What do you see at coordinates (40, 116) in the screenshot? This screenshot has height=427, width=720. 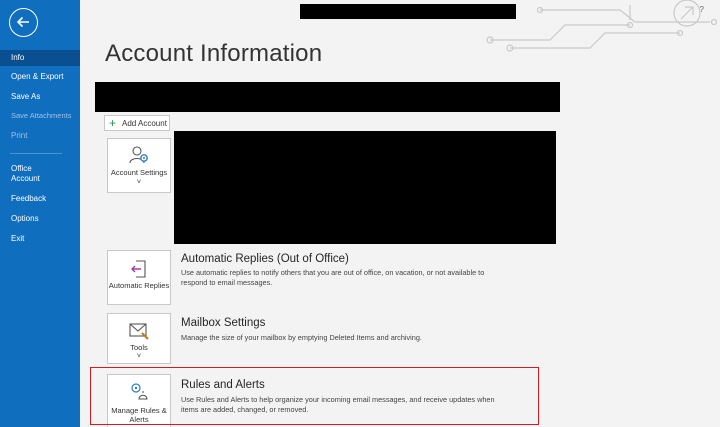 I see `nav-save-attachments: Save Attachments` at bounding box center [40, 116].